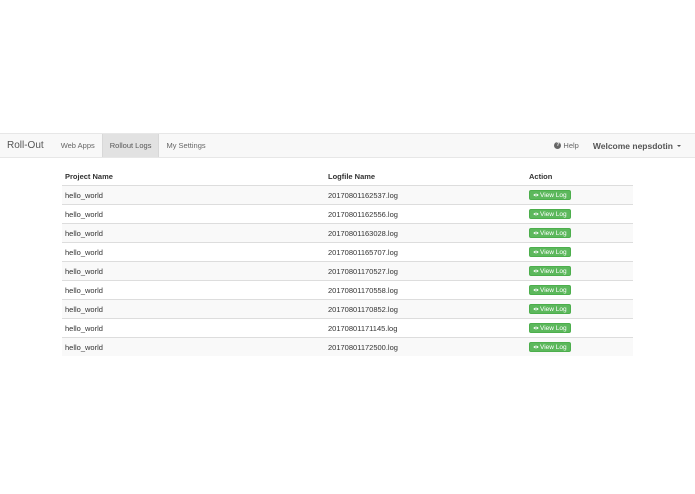  I want to click on user-menu-dropdown: Welcome nepsdotin, so click(640, 145).